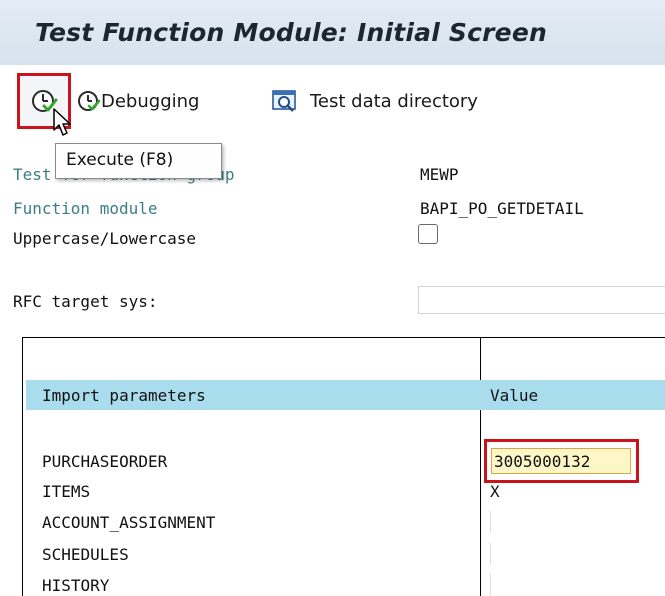 The image size is (665, 596). I want to click on history-value-input, so click(497, 585).